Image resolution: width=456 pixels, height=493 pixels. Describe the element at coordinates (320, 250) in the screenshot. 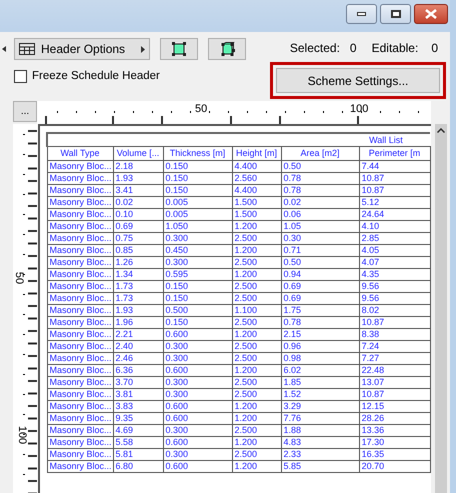

I see `table-cell: 0.71` at that location.